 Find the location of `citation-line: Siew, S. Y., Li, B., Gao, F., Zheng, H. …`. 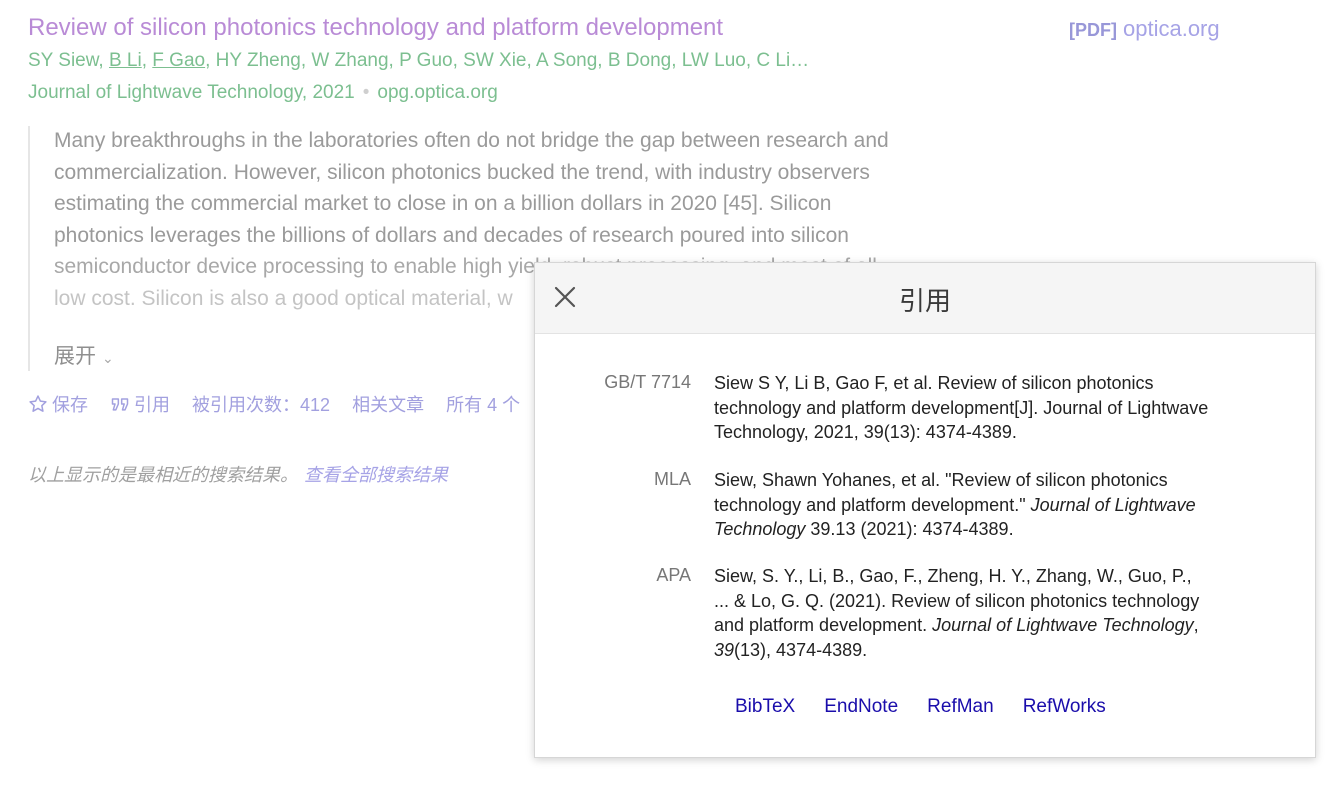

citation-line: Siew, S. Y., Li, B., Gao, F., Zheng, H. … is located at coordinates (953, 576).